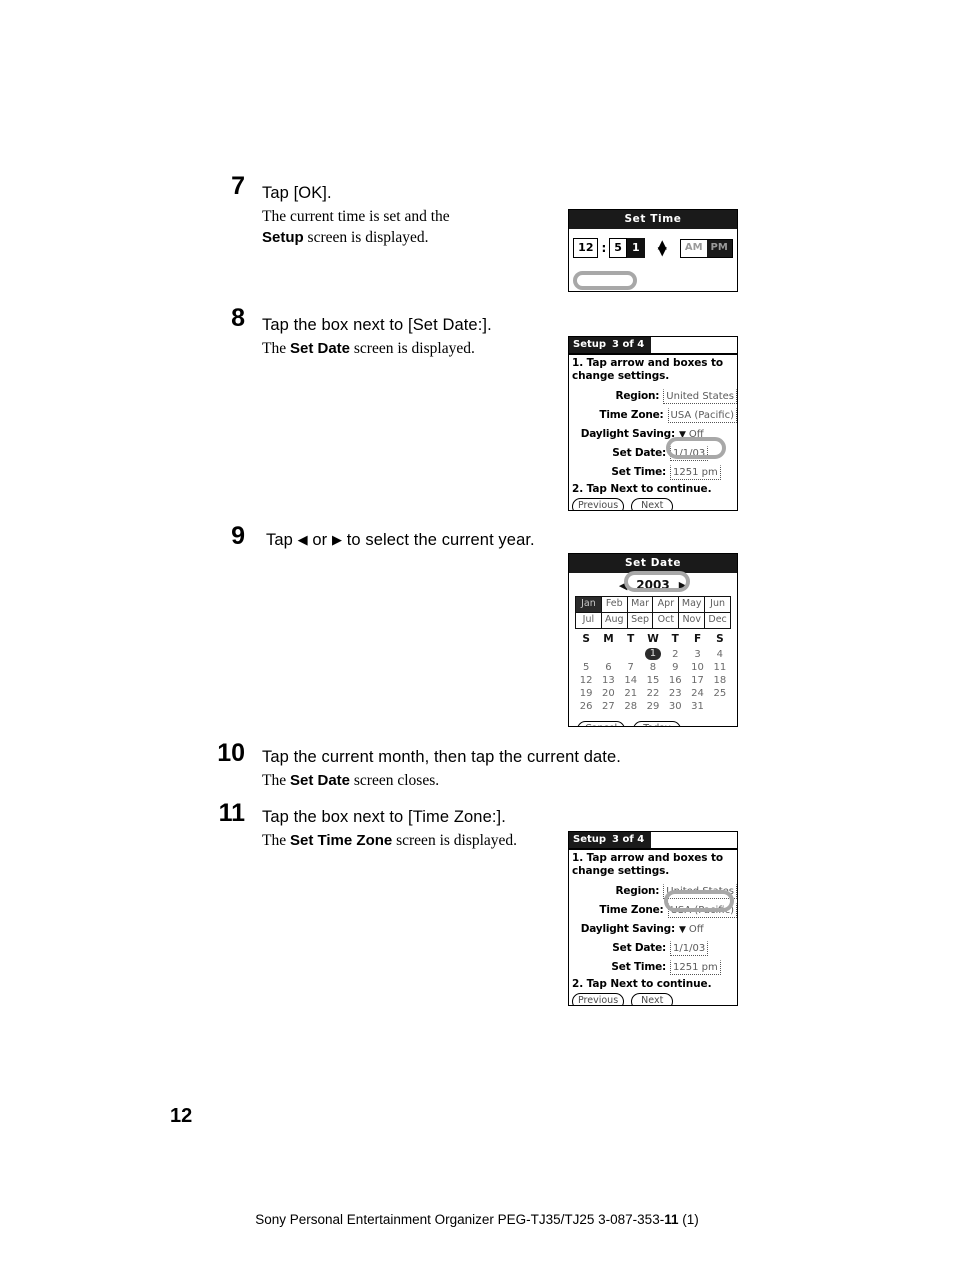  Describe the element at coordinates (598, 504) in the screenshot. I see `setup-a-previous-button: Previous` at that location.